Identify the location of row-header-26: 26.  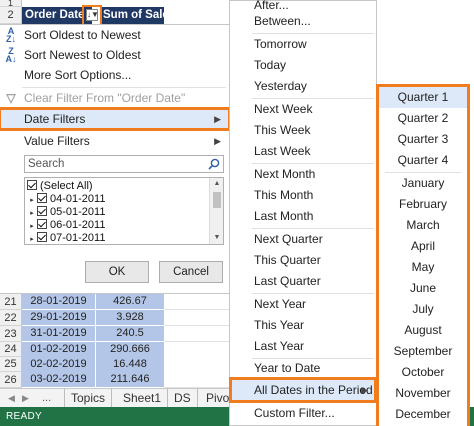
(11, 380).